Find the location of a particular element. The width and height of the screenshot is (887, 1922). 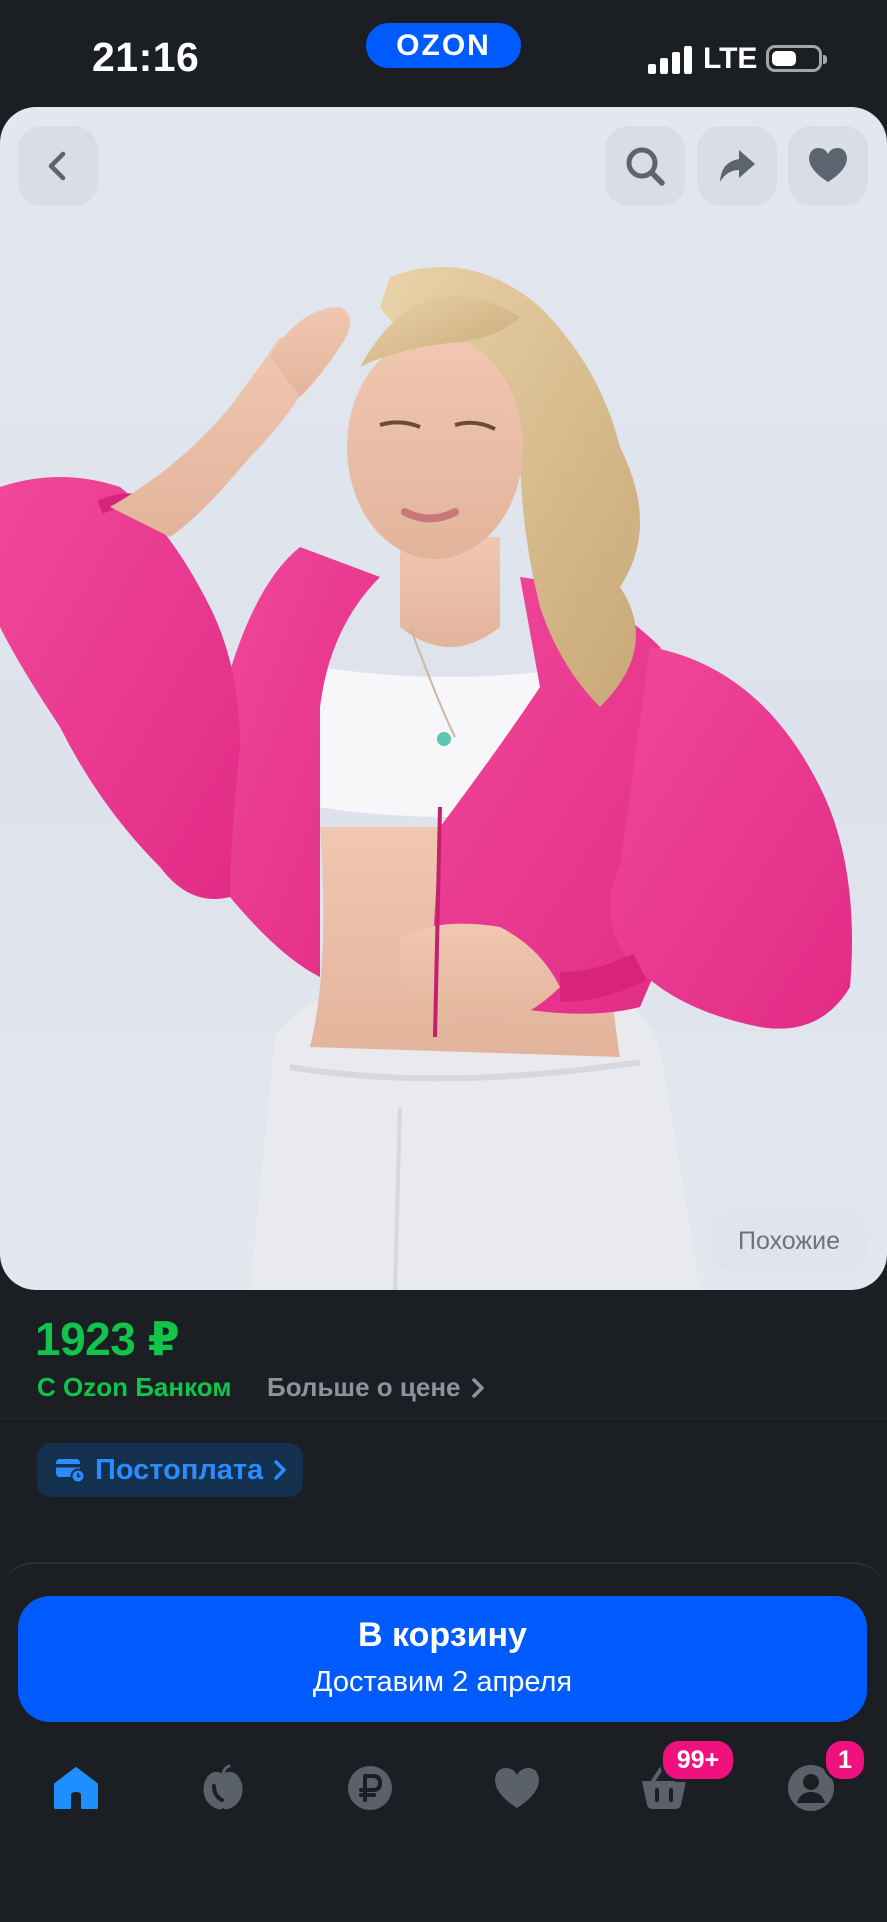

ozon-logo: OZON is located at coordinates (443, 45).